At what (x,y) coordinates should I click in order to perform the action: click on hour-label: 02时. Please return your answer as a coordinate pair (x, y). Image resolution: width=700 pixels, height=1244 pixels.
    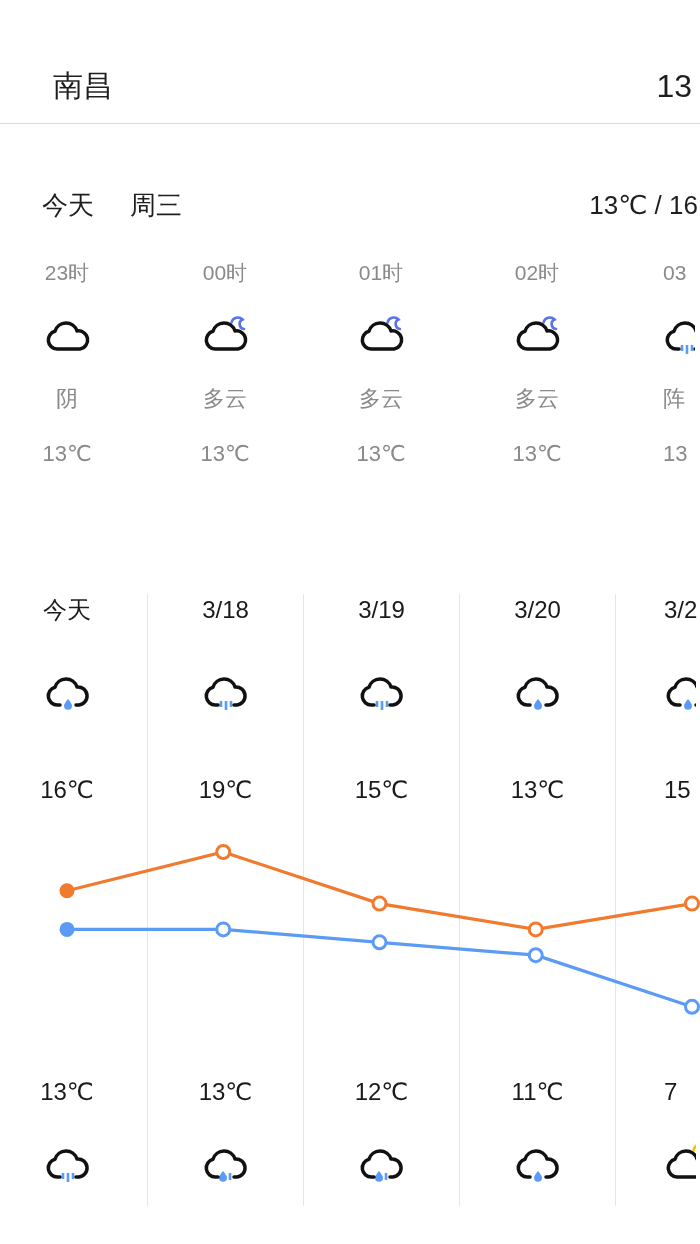
    Looking at the image, I should click on (537, 273).